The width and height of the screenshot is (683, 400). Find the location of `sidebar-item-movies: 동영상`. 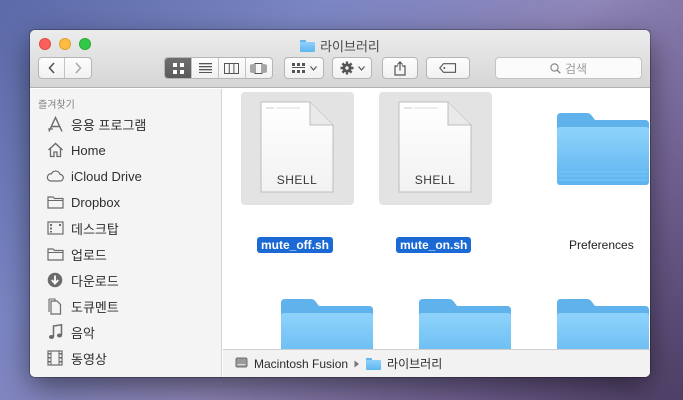

sidebar-item-movies: 동영상 is located at coordinates (76, 358).